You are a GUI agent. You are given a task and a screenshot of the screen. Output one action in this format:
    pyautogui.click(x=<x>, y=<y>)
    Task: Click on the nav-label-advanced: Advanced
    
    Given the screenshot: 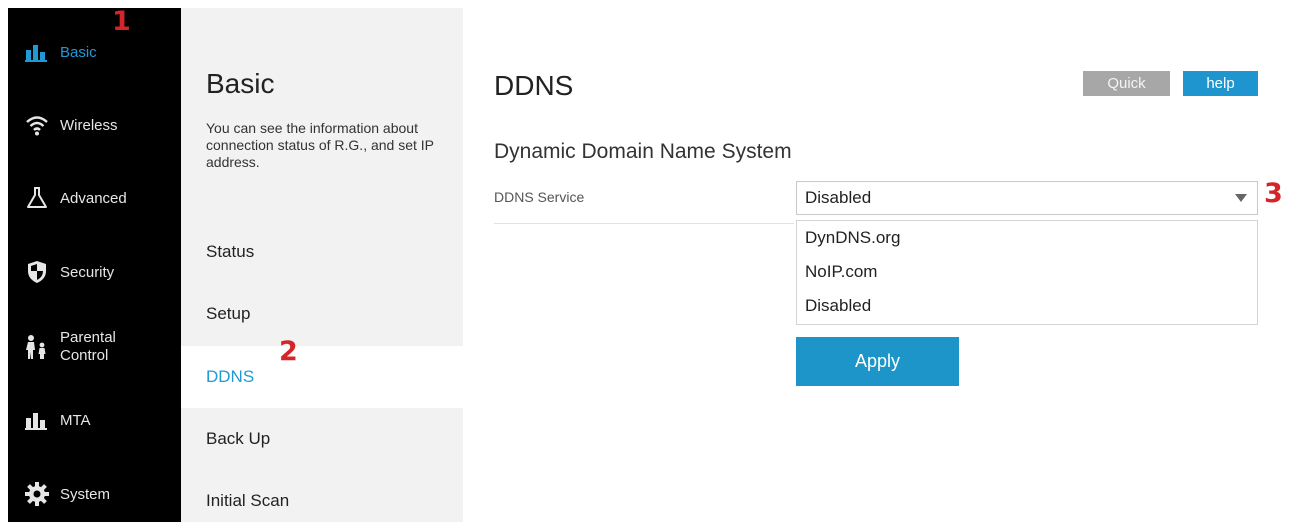 What is the action you would take?
    pyautogui.click(x=93, y=198)
    